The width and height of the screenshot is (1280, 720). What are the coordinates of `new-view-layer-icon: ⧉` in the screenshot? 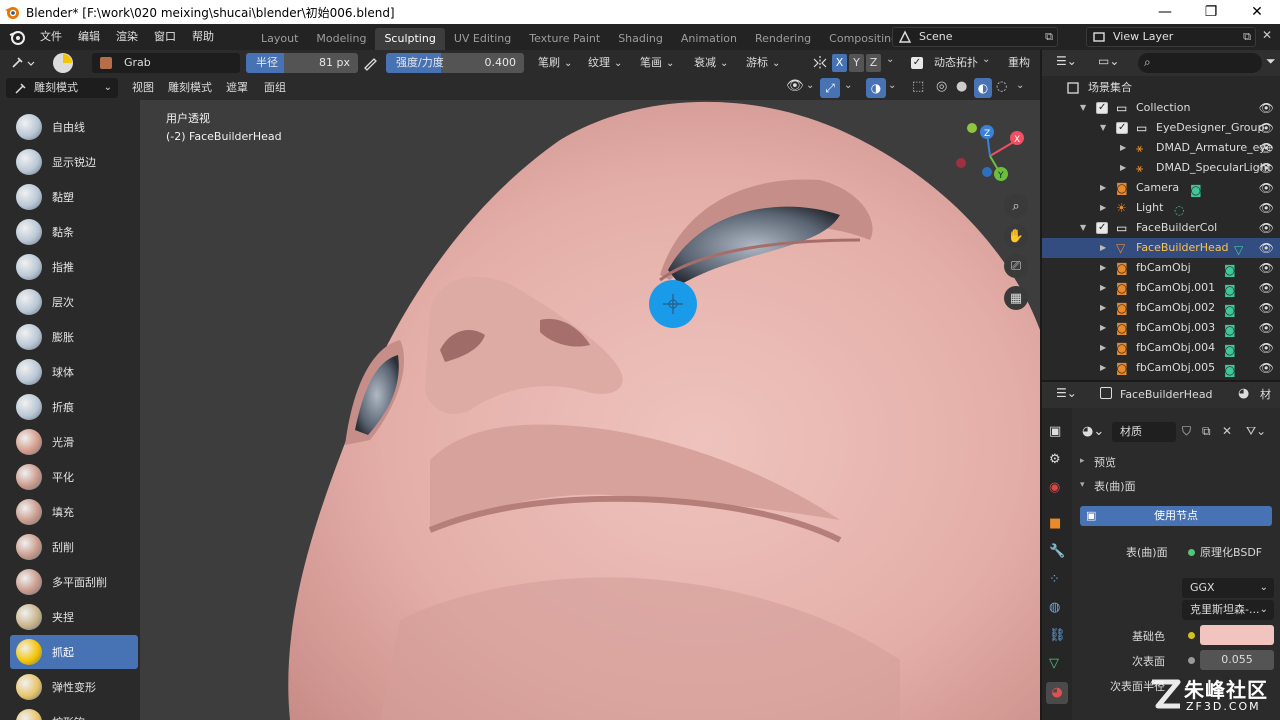 It's located at (1247, 37).